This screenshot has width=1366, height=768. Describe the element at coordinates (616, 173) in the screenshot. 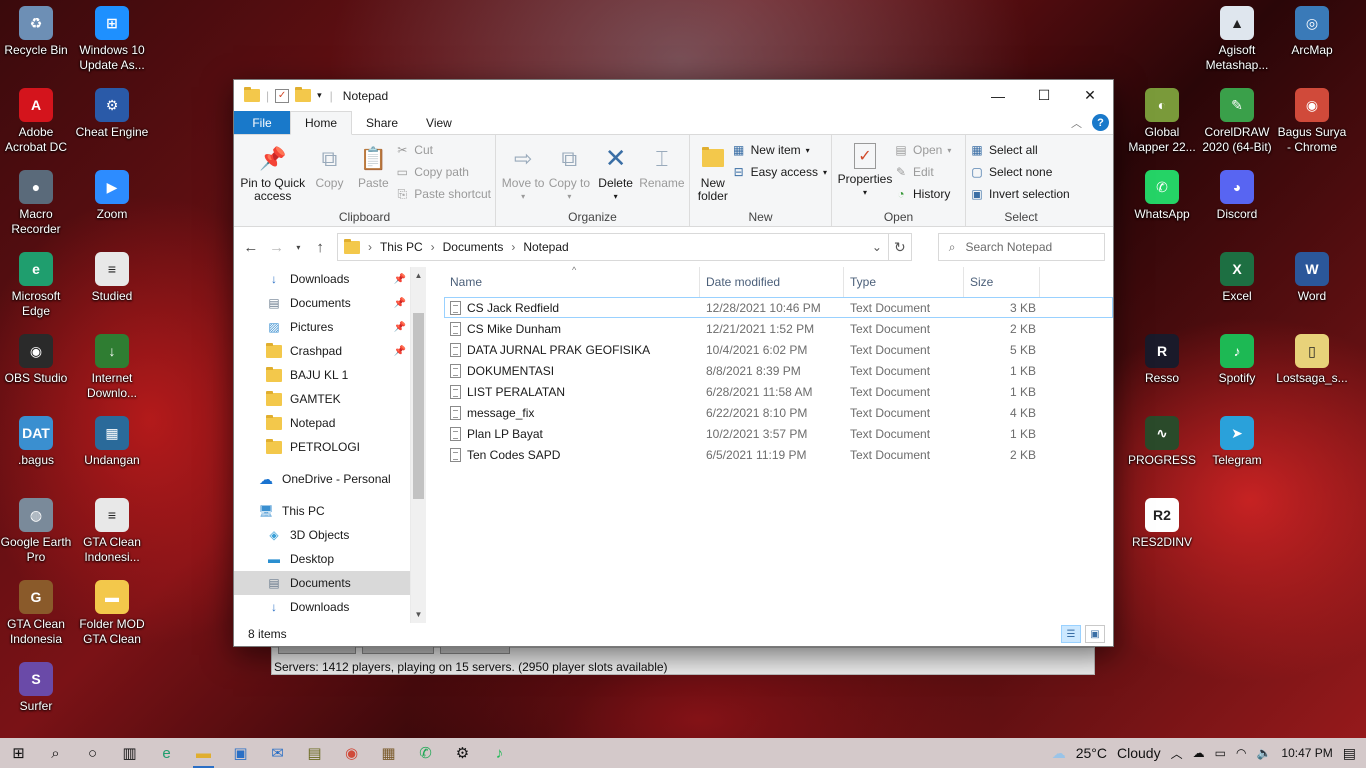

I see `delete-button: ✕ Delete ▾` at that location.